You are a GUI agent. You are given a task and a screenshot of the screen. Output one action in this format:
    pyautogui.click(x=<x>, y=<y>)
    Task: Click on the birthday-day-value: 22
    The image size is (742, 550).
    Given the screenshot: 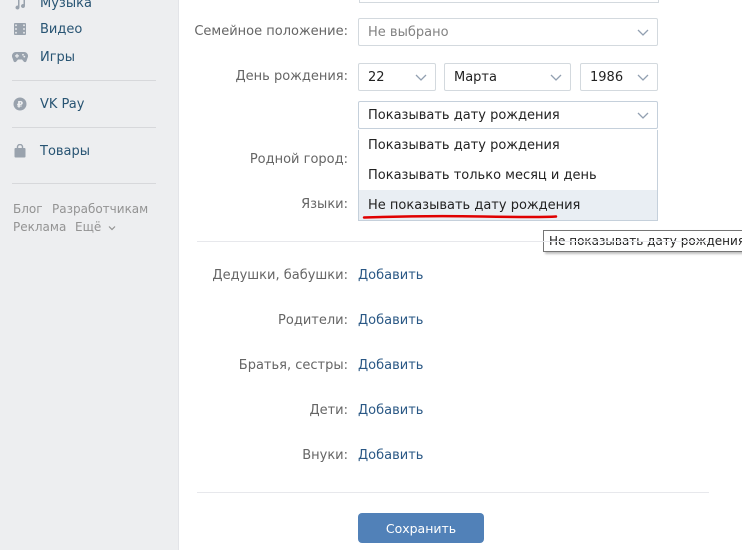 What is the action you would take?
    pyautogui.click(x=376, y=77)
    